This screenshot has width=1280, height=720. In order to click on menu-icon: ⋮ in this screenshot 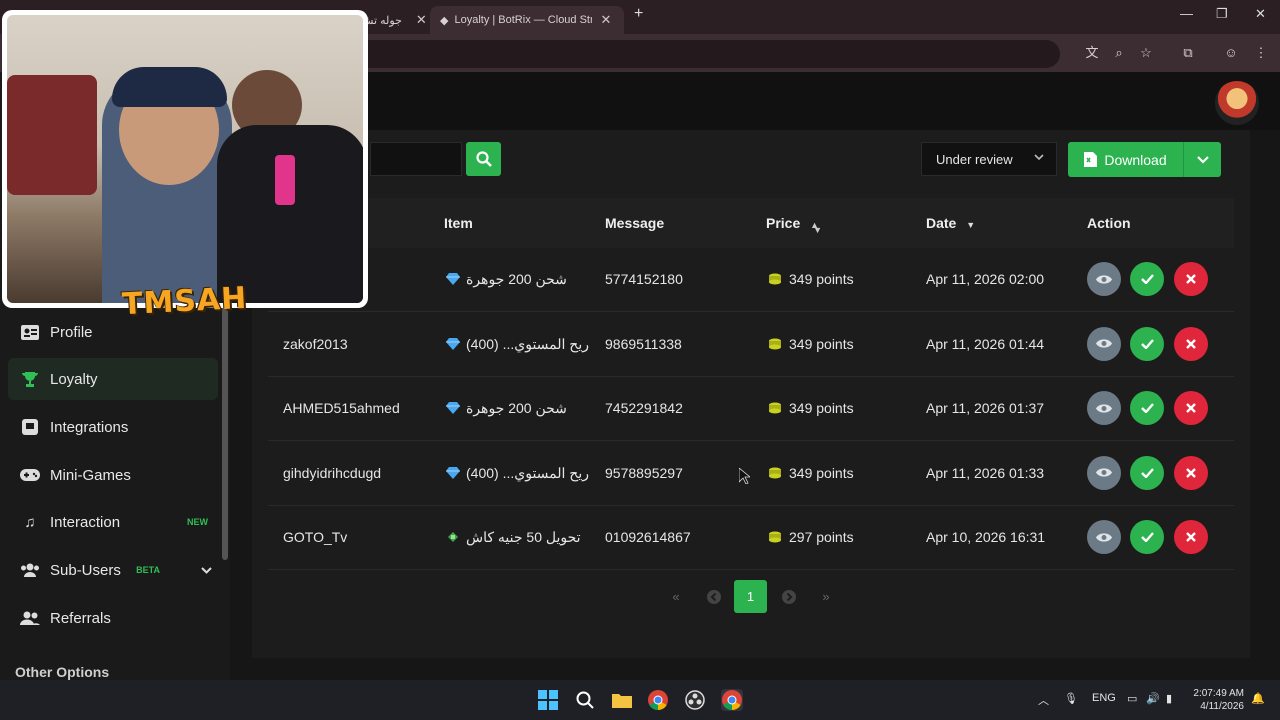, I will do `click(1261, 53)`.